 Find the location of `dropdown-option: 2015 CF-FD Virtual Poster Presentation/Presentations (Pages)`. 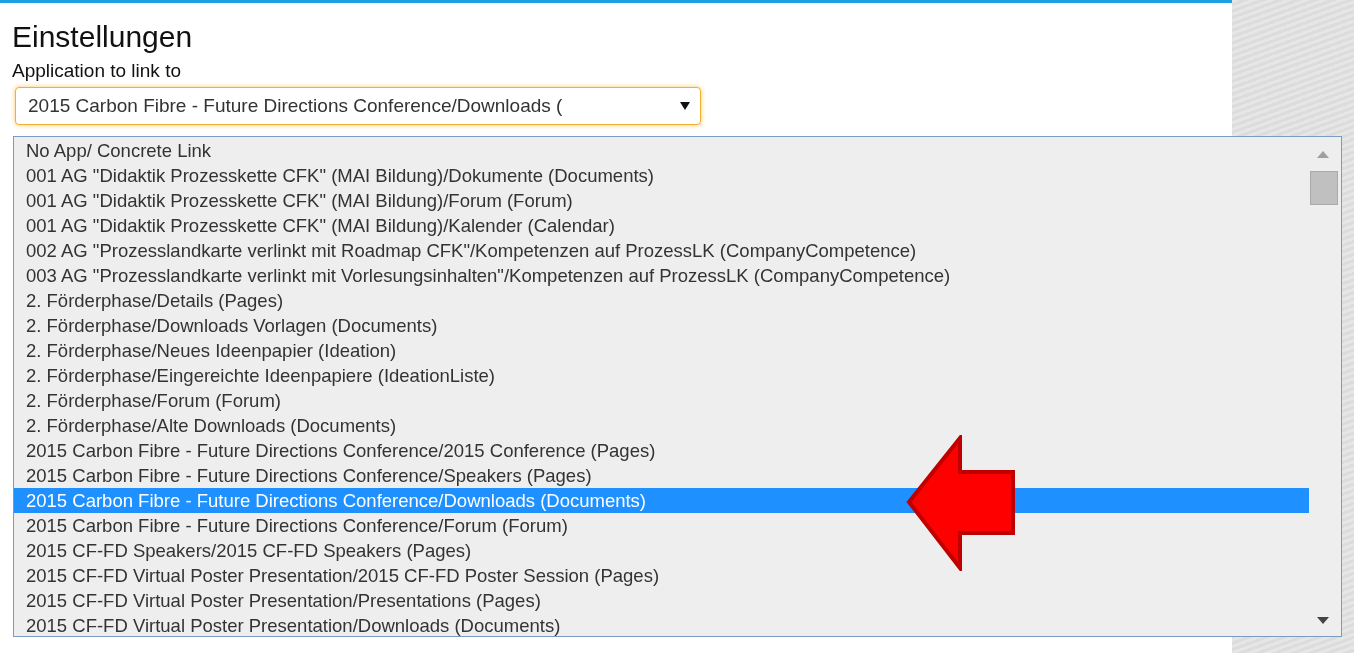

dropdown-option: 2015 CF-FD Virtual Poster Presentation/Presentations (Pages) is located at coordinates (661, 600).